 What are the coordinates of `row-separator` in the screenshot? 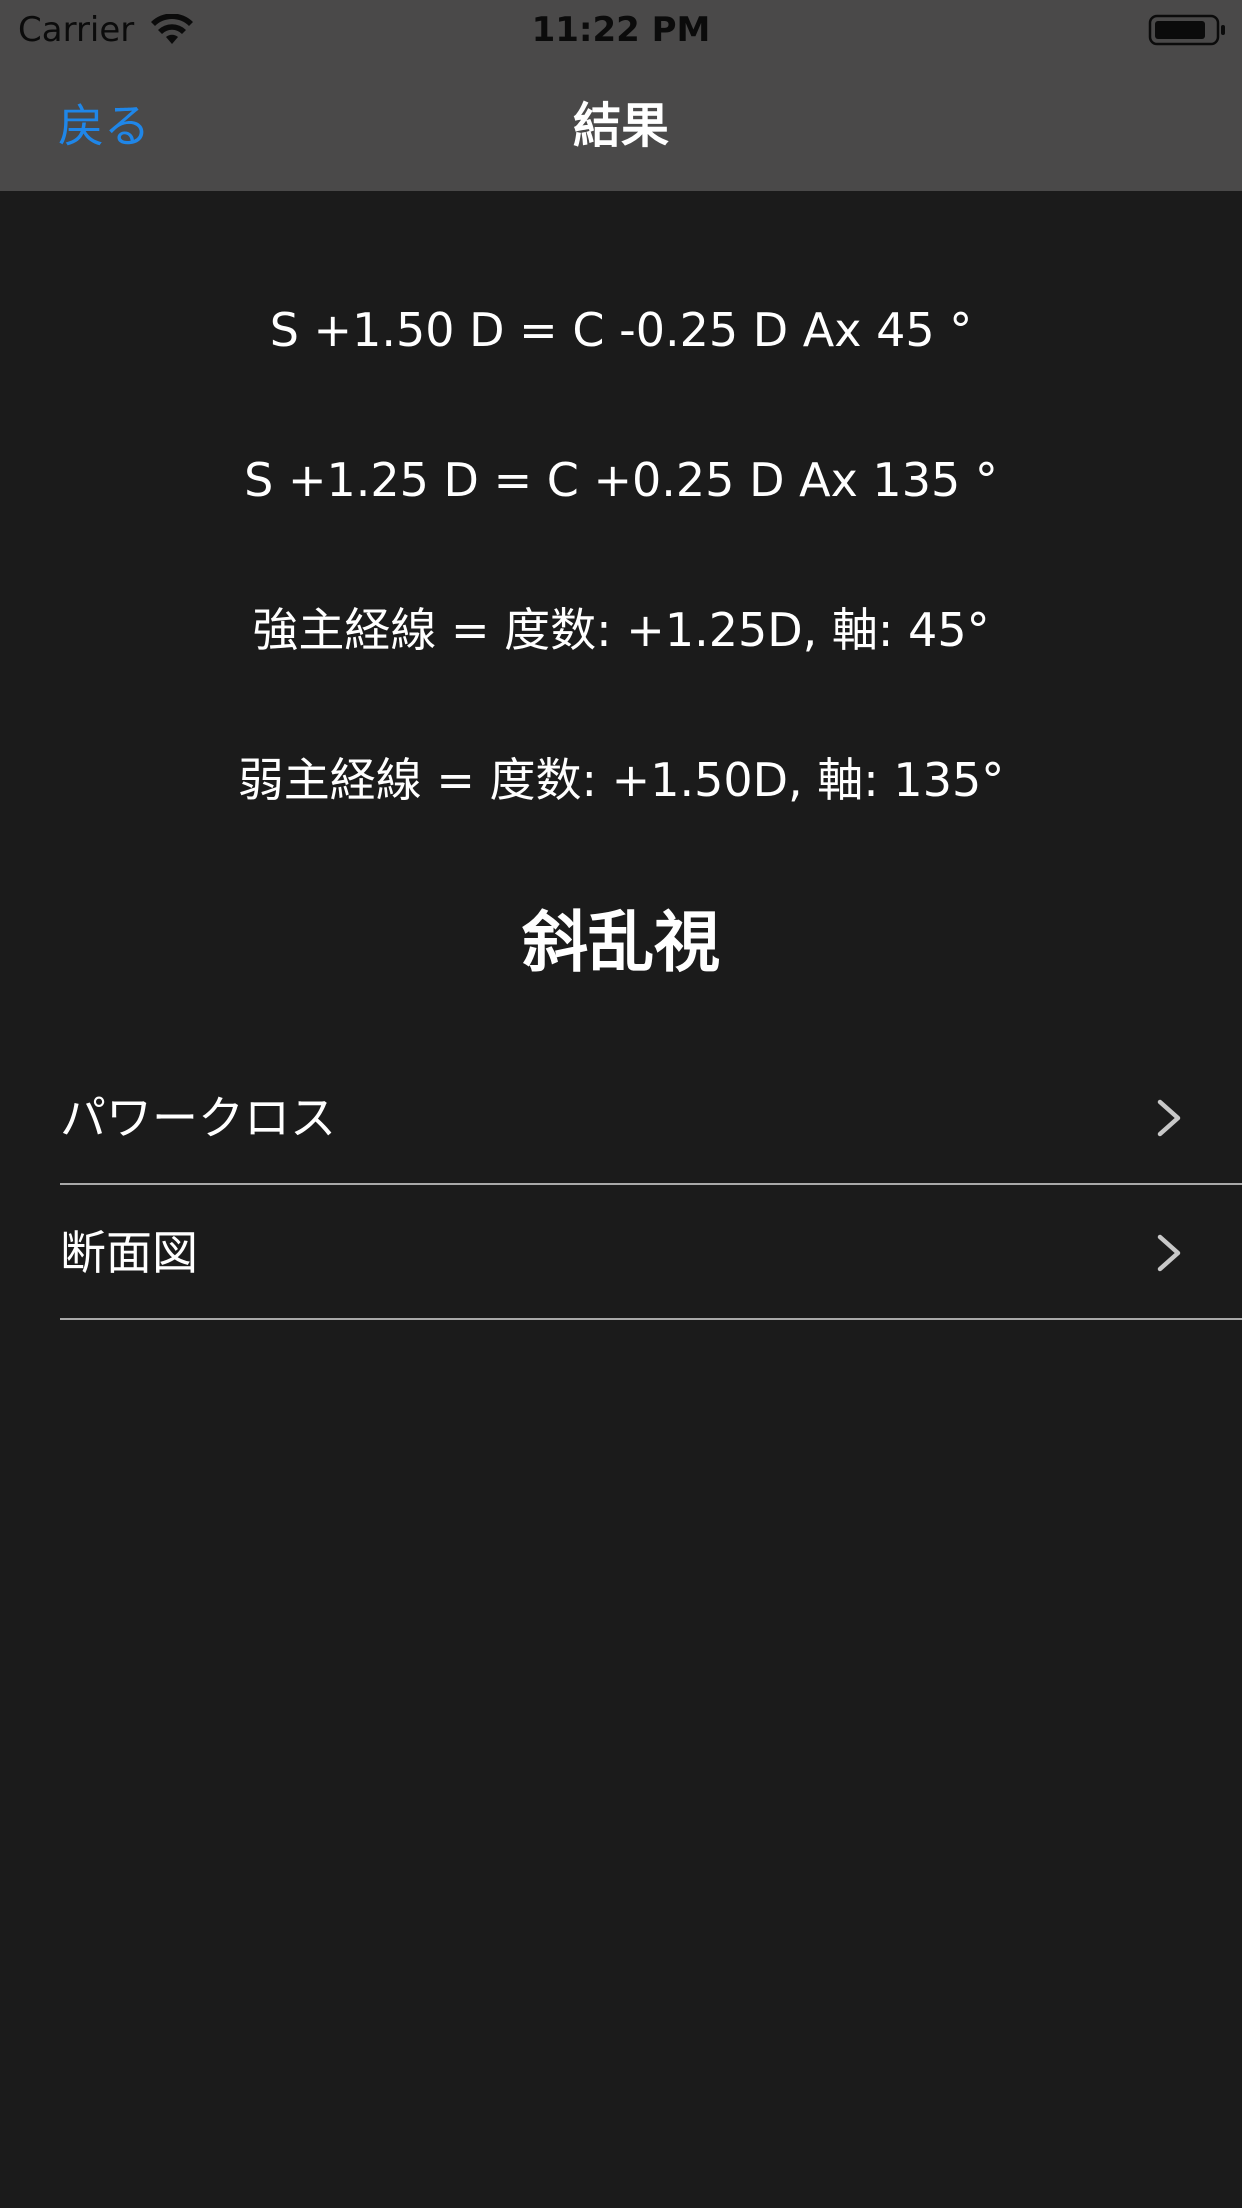 It's located at (651, 1319).